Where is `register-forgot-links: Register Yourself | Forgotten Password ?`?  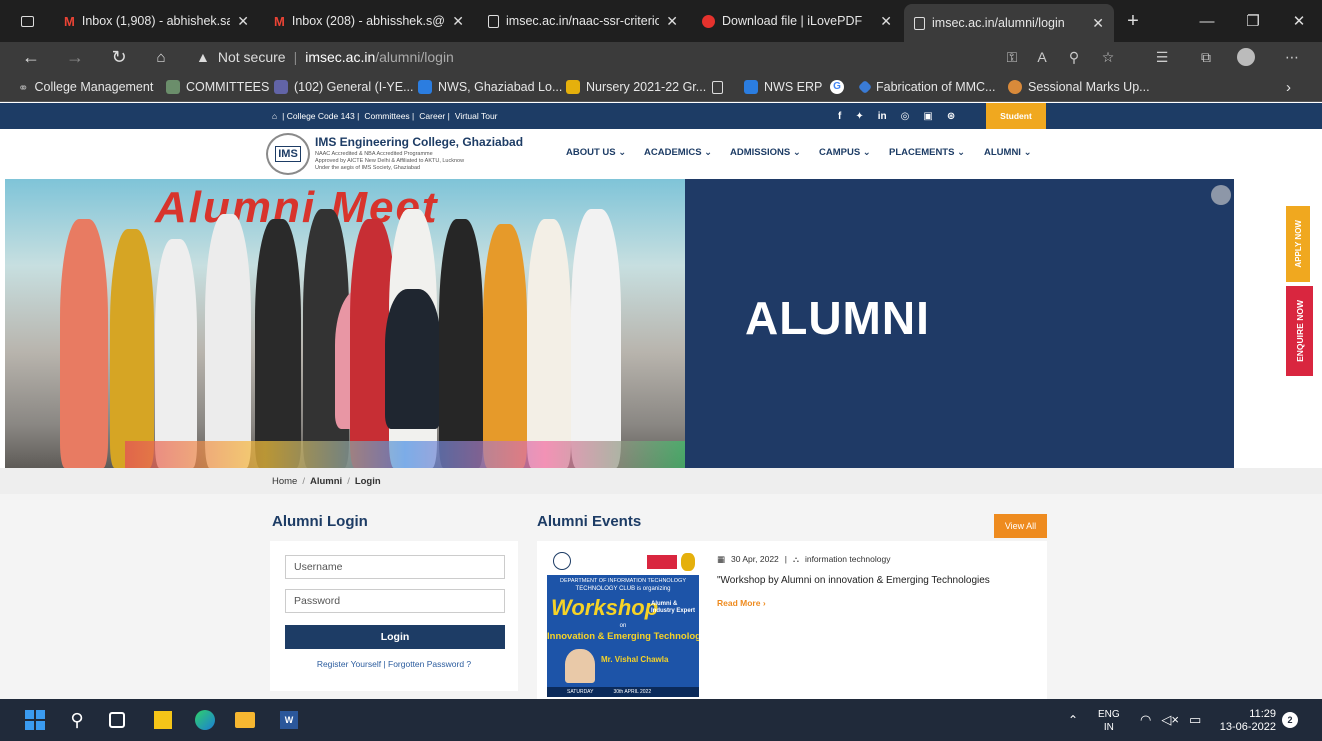
register-forgot-links: Register Yourself | Forgotten Password ? is located at coordinates (394, 664).